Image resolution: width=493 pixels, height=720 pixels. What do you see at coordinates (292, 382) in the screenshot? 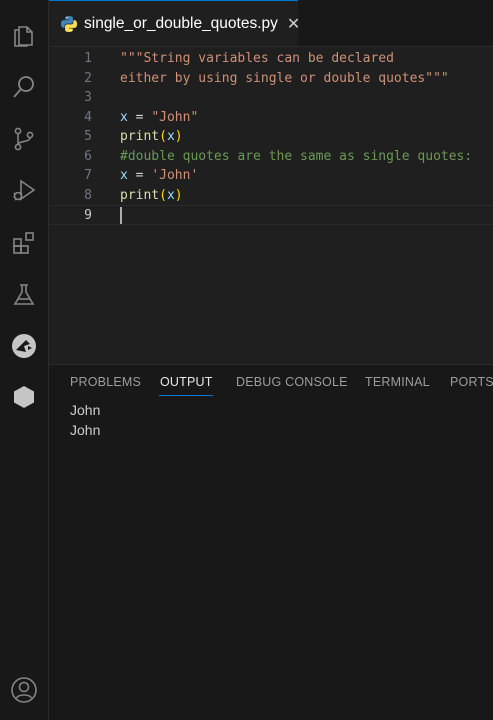
I see `tab-debug-console: DEBUG CONSOLE` at bounding box center [292, 382].